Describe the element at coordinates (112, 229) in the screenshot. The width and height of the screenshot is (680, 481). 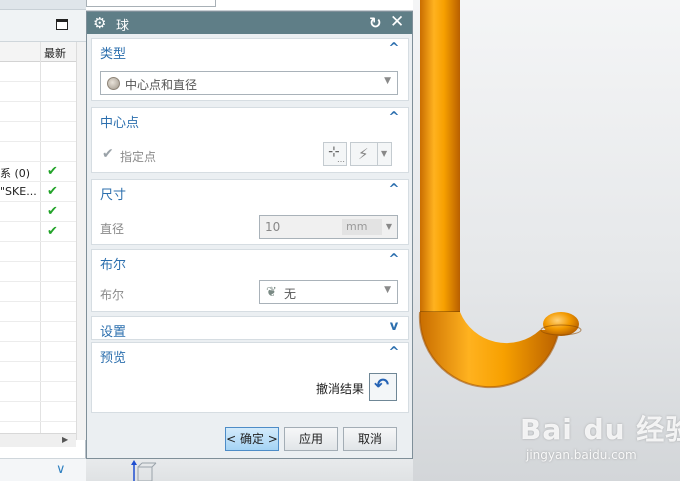
I see `diameter-label: 直径` at that location.